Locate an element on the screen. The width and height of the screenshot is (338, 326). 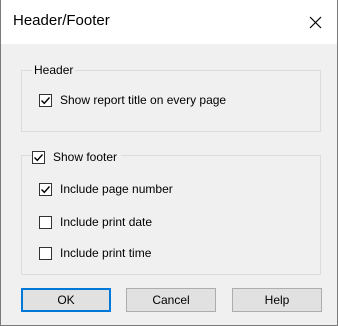
checkbox-label: Include print time is located at coordinates (106, 253).